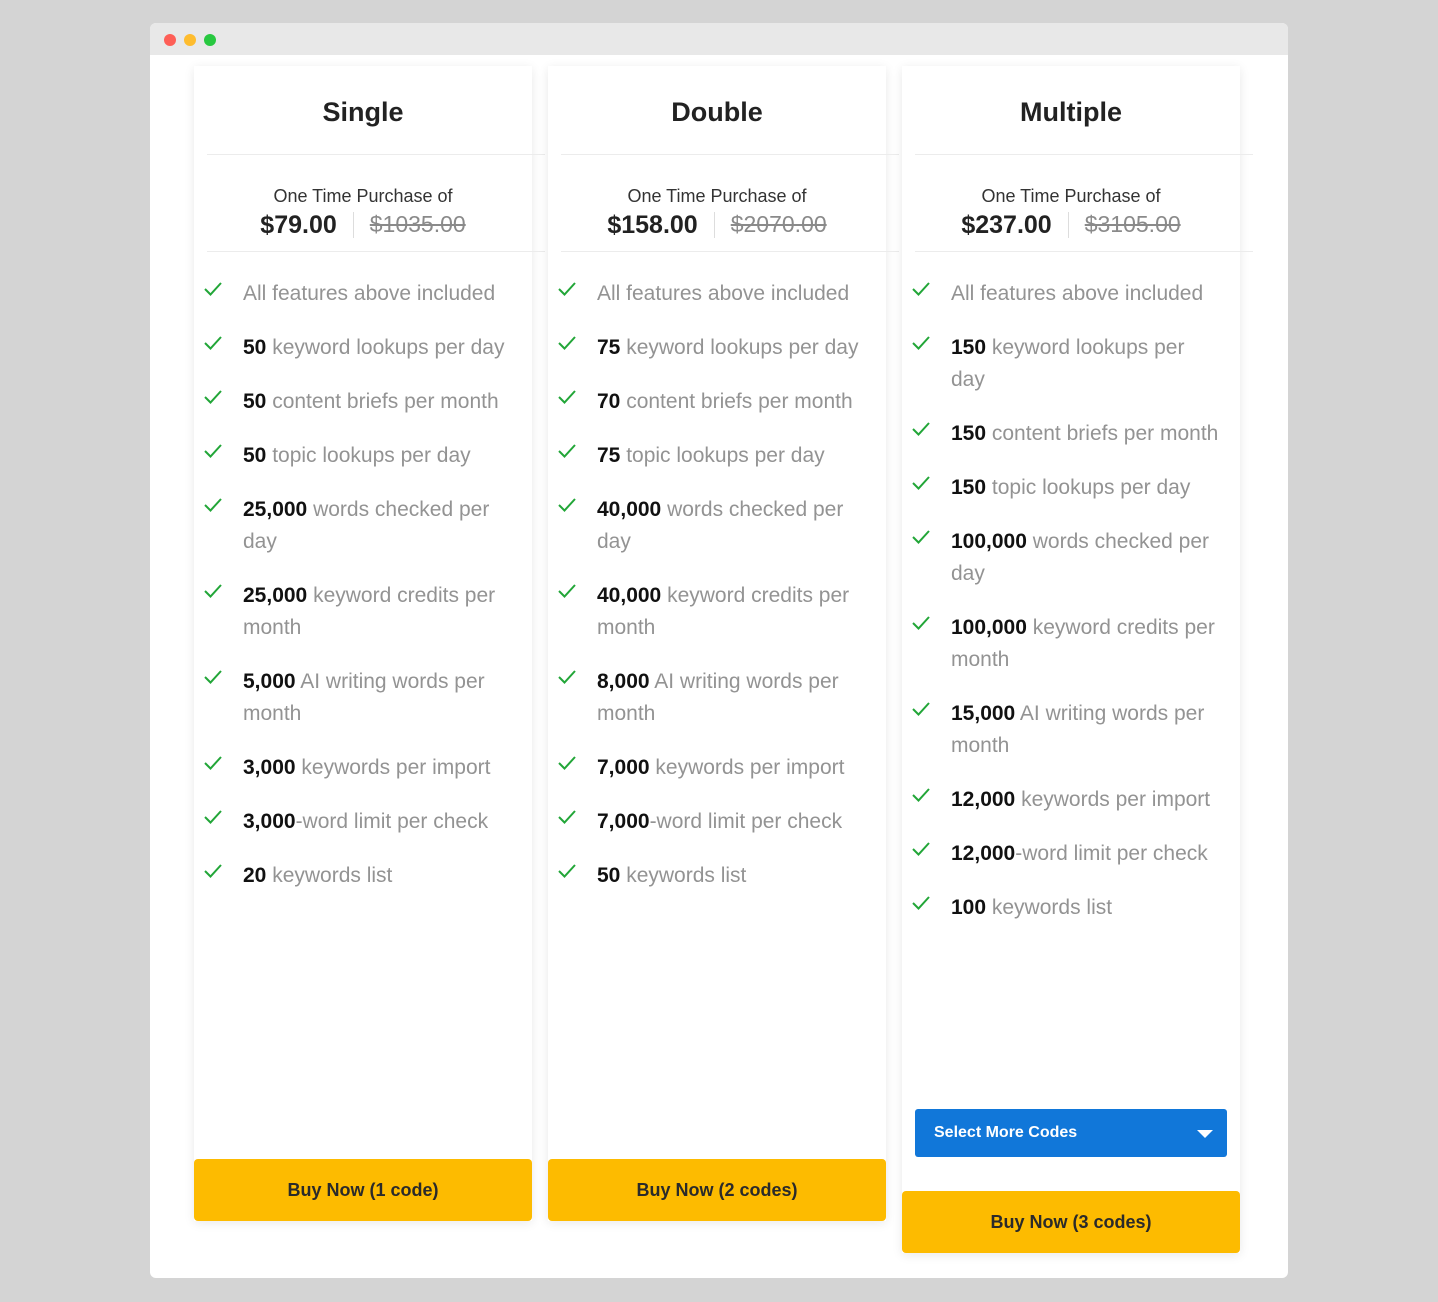 The width and height of the screenshot is (1438, 1302). Describe the element at coordinates (269, 767) in the screenshot. I see `feature-quantity: 3,000` at that location.